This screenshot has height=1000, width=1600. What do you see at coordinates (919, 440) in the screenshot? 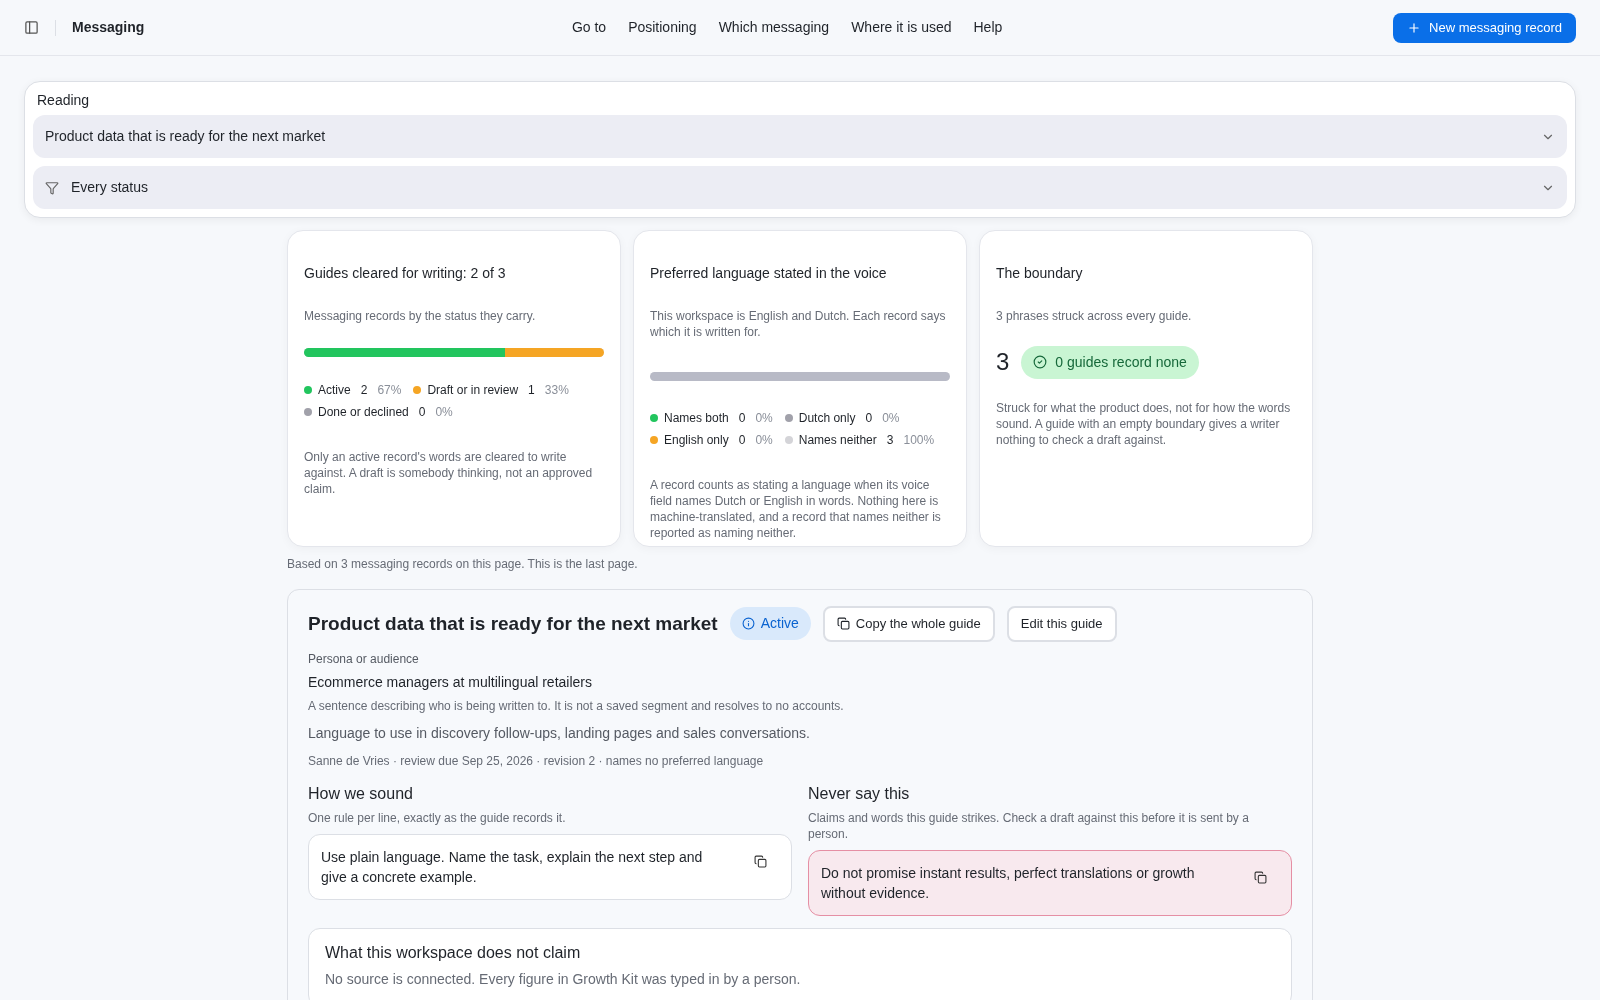
I see `legend-percent: 100%` at bounding box center [919, 440].